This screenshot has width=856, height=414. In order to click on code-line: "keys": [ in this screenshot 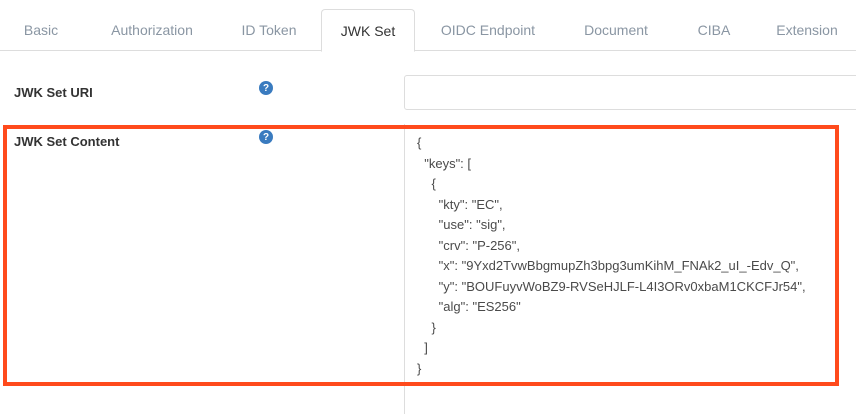, I will do `click(444, 163)`.